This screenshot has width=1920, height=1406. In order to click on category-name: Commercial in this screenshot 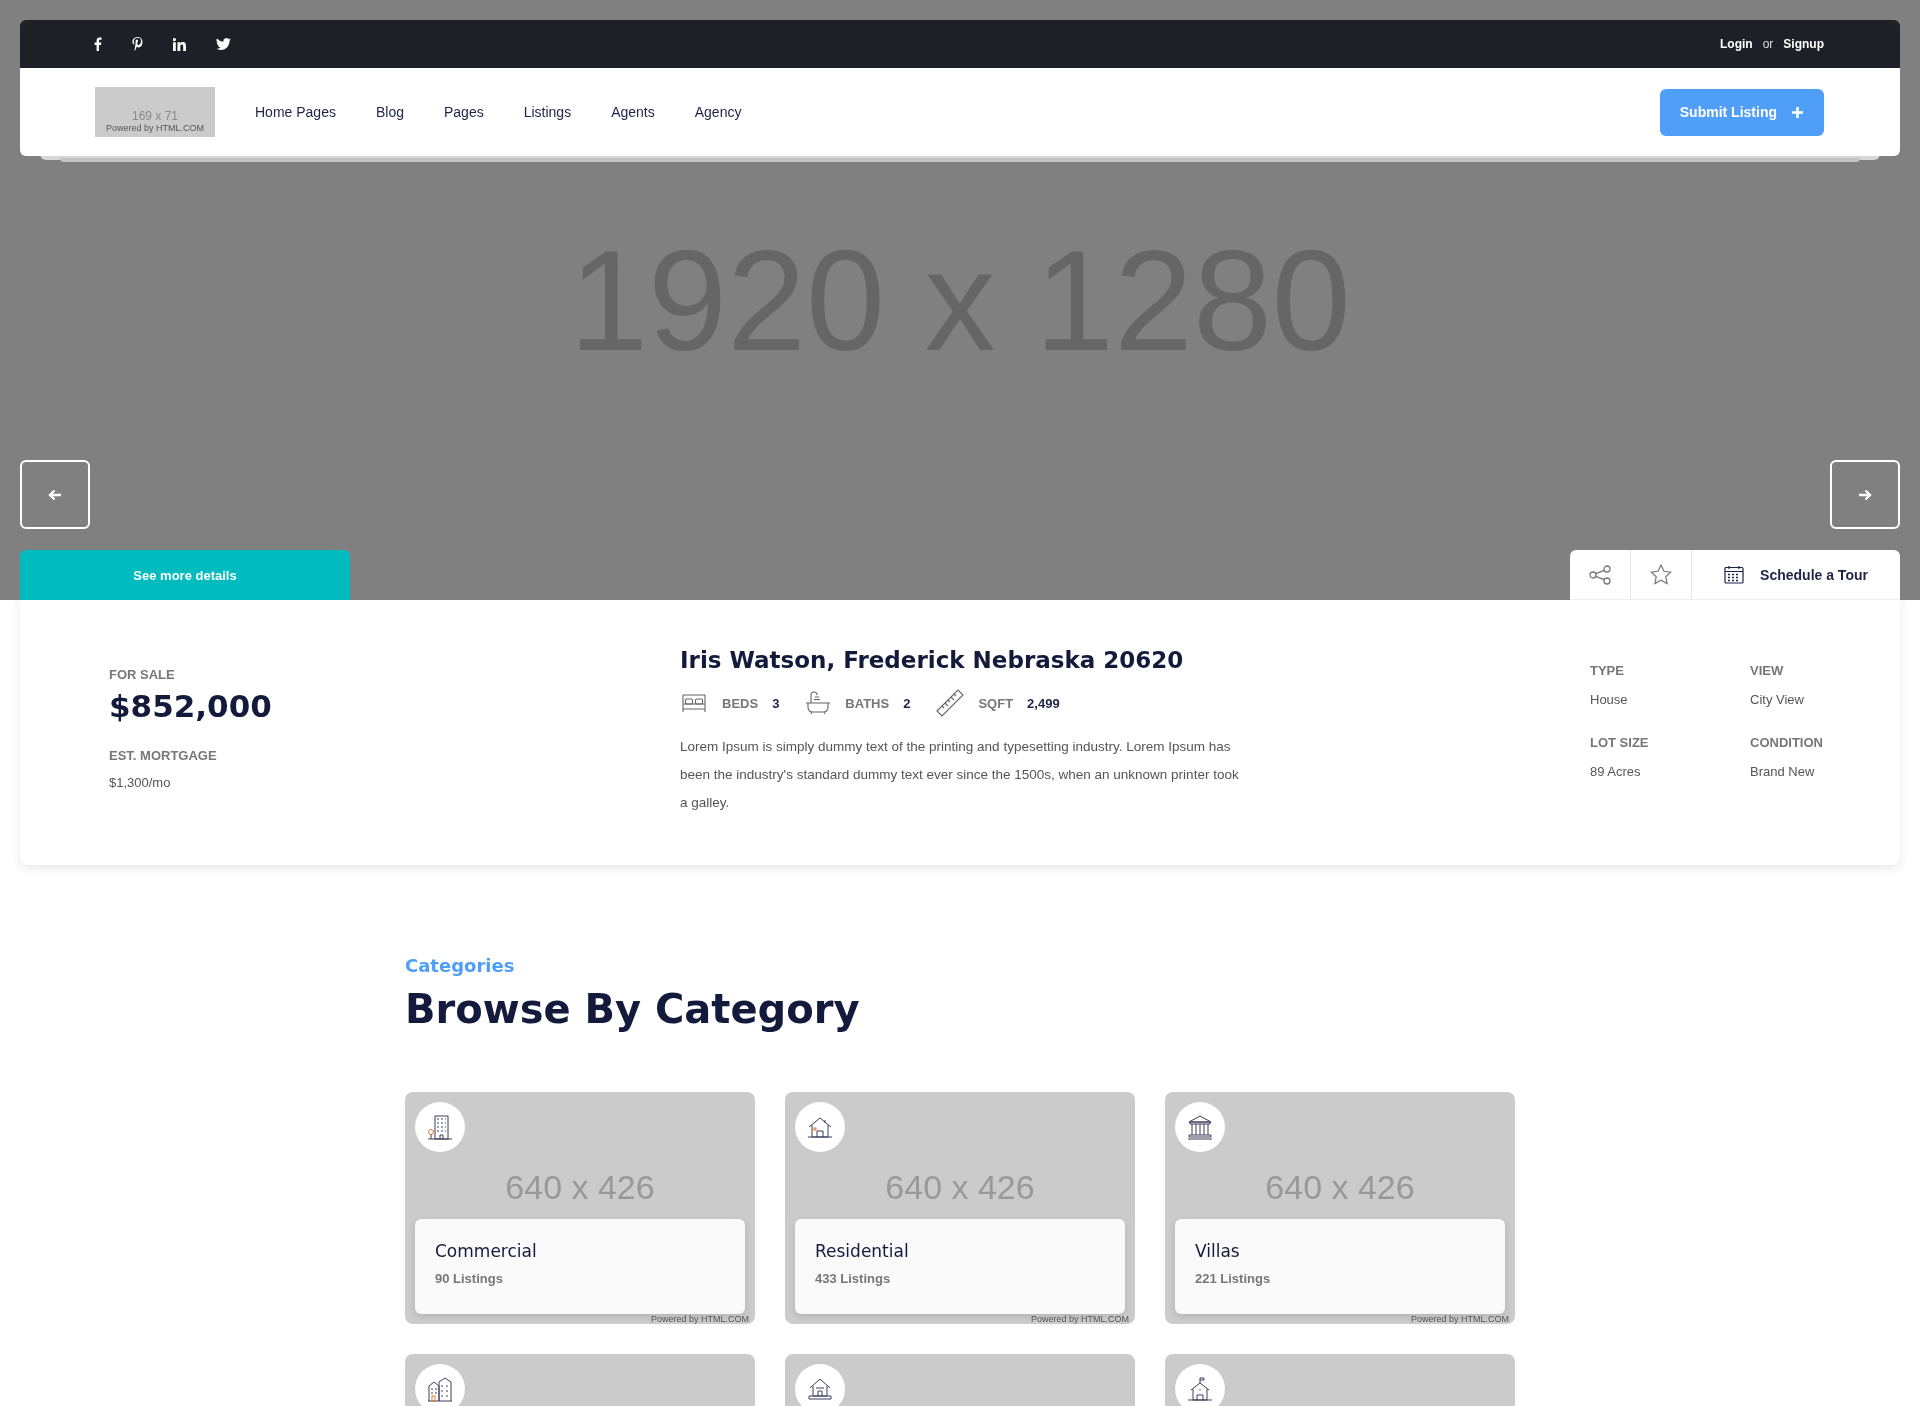, I will do `click(486, 1251)`.